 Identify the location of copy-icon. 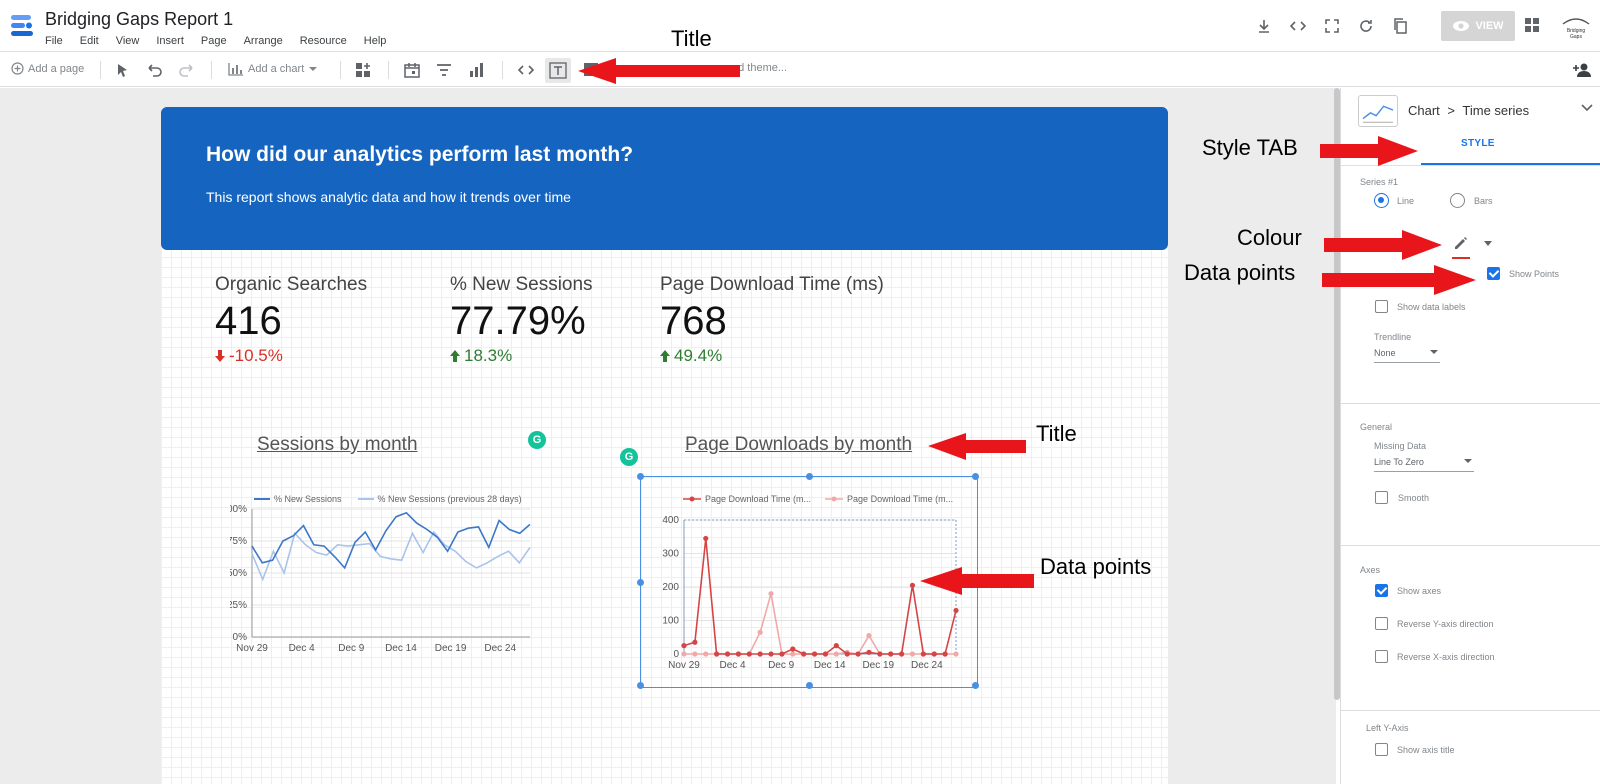
(1400, 26).